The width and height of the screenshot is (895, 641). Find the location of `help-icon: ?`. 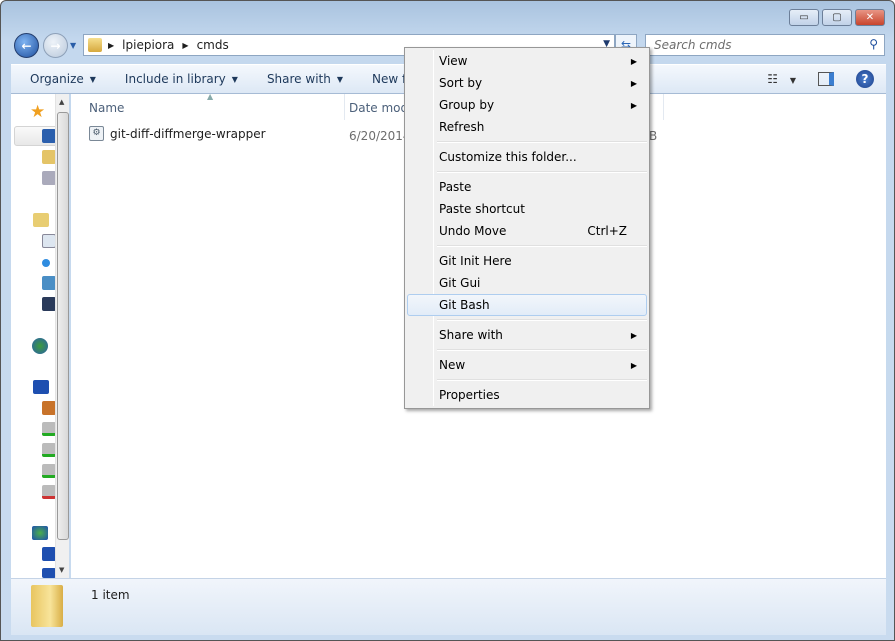

help-icon: ? is located at coordinates (865, 79).